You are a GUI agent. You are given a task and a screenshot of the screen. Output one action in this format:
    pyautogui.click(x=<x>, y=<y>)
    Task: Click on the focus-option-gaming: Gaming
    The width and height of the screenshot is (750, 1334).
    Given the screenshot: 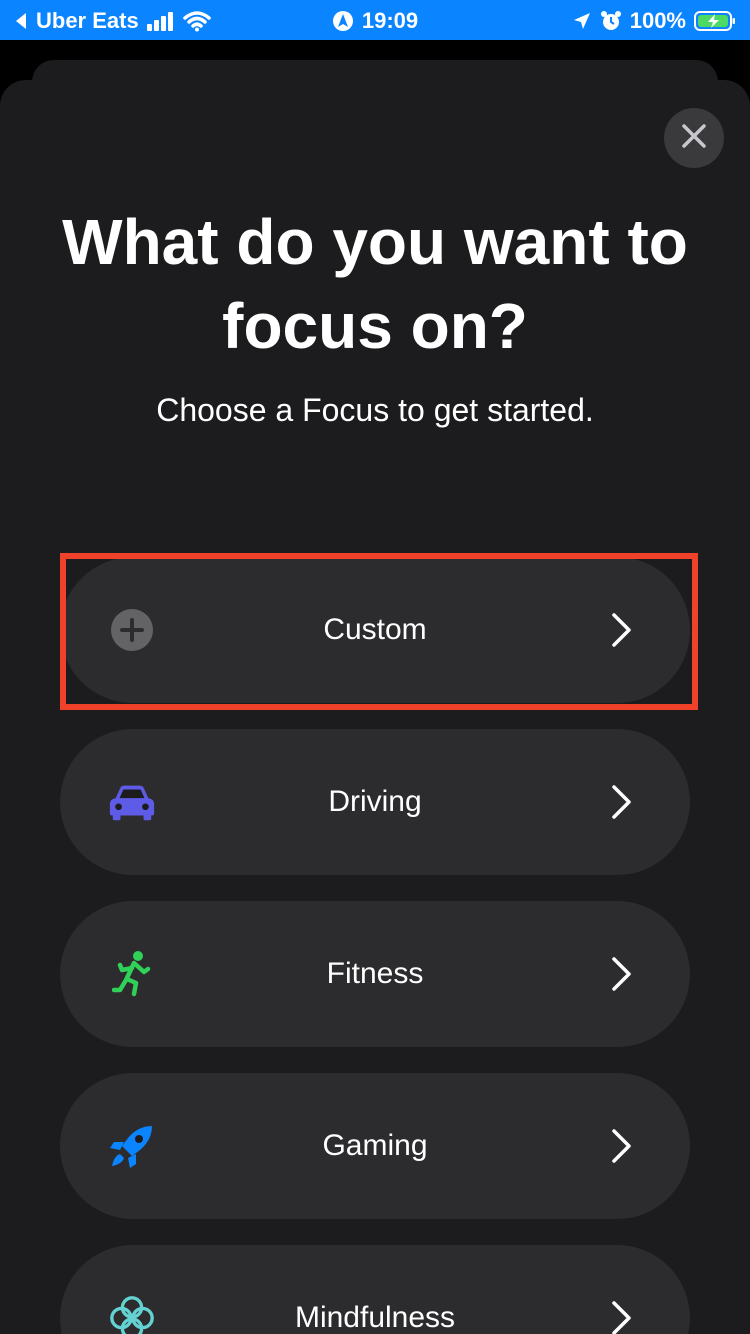 What is the action you would take?
    pyautogui.click(x=375, y=1146)
    